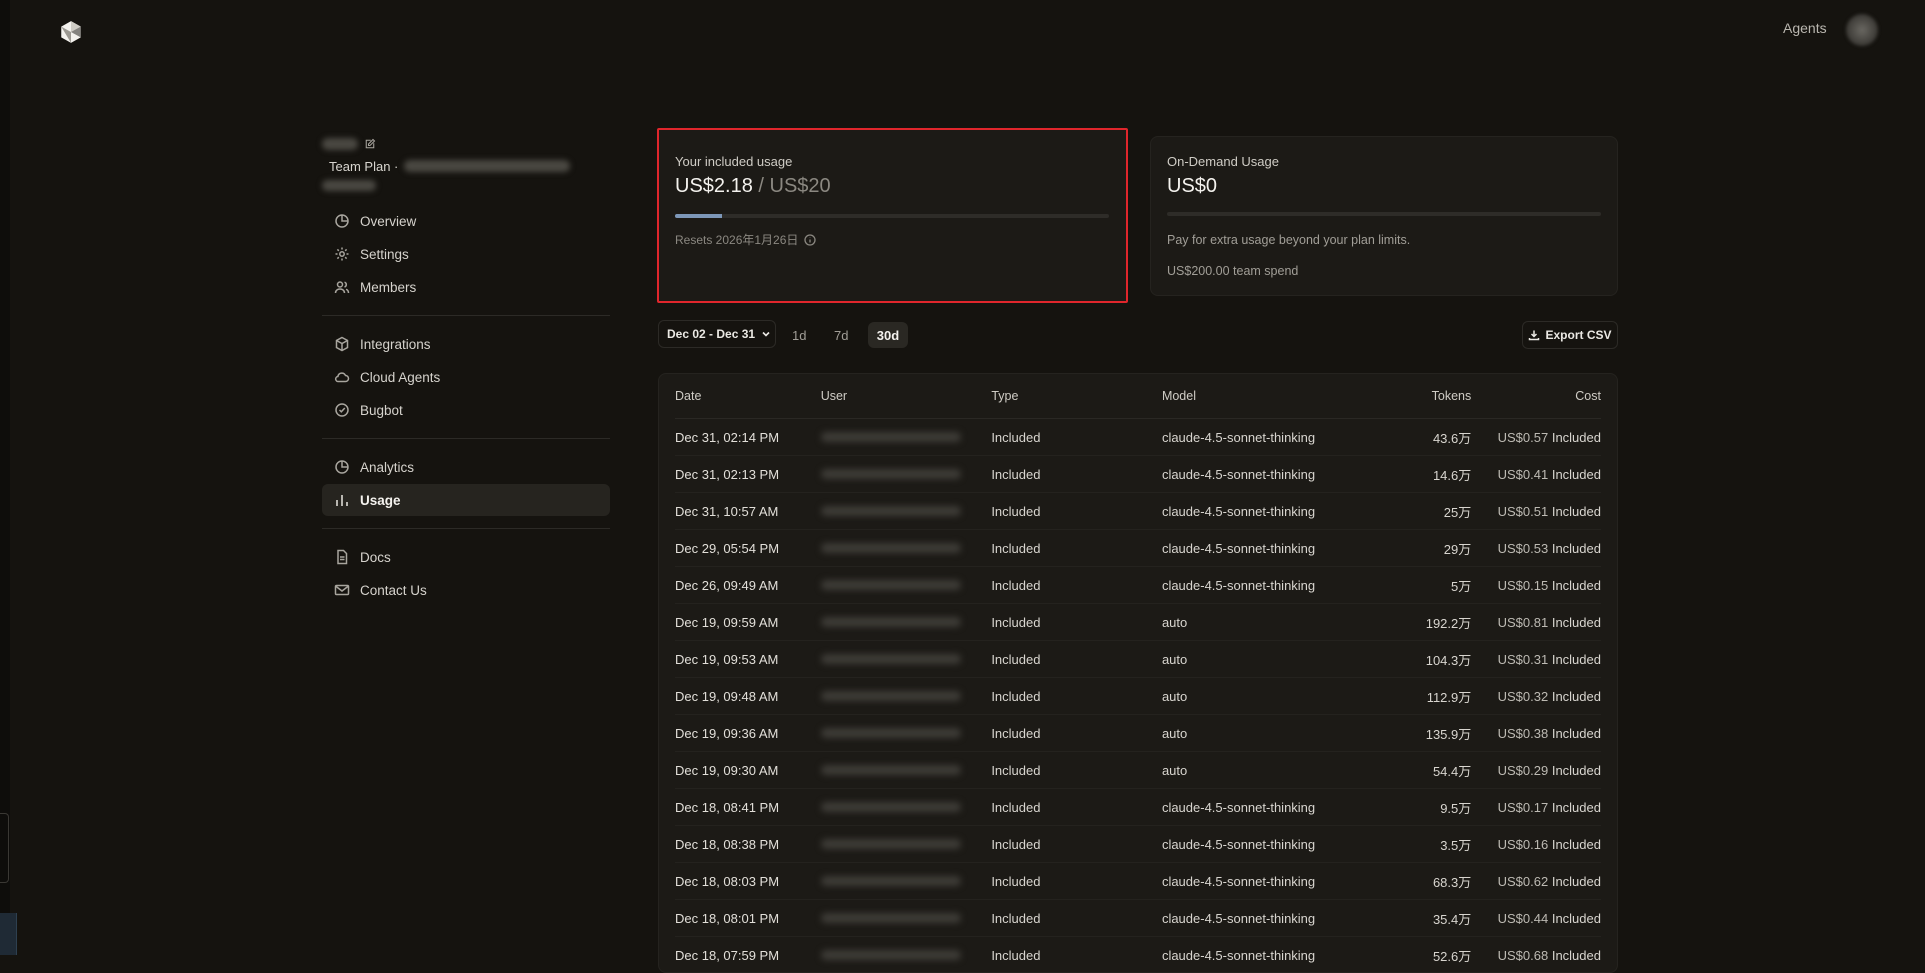  Describe the element at coordinates (1448, 623) in the screenshot. I see `cell-tokens: 192.2万` at that location.